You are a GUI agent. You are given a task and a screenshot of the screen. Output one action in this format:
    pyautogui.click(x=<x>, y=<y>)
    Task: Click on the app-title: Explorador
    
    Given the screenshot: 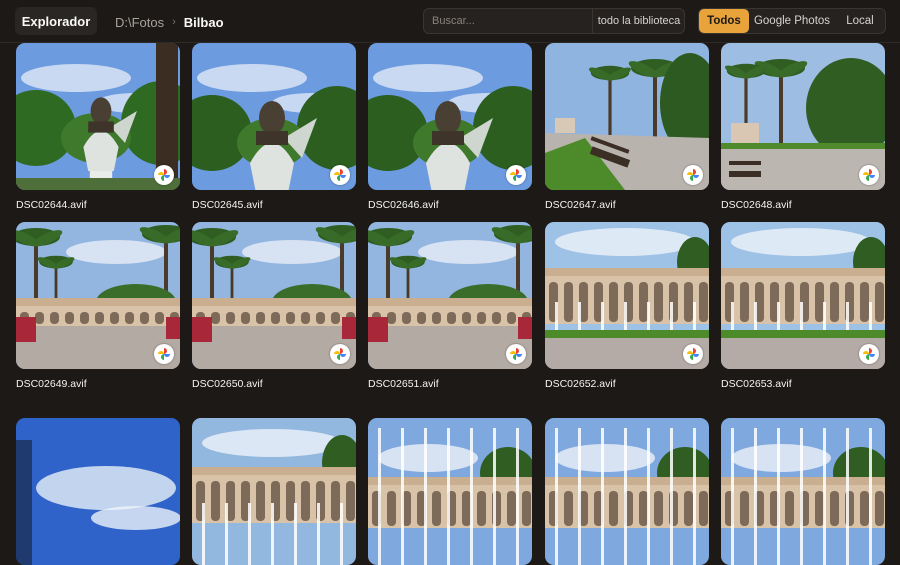 What is the action you would take?
    pyautogui.click(x=56, y=21)
    